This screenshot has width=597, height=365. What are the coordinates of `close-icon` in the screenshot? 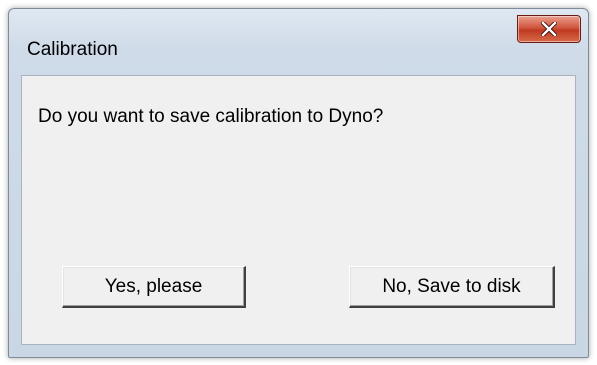 It's located at (549, 29).